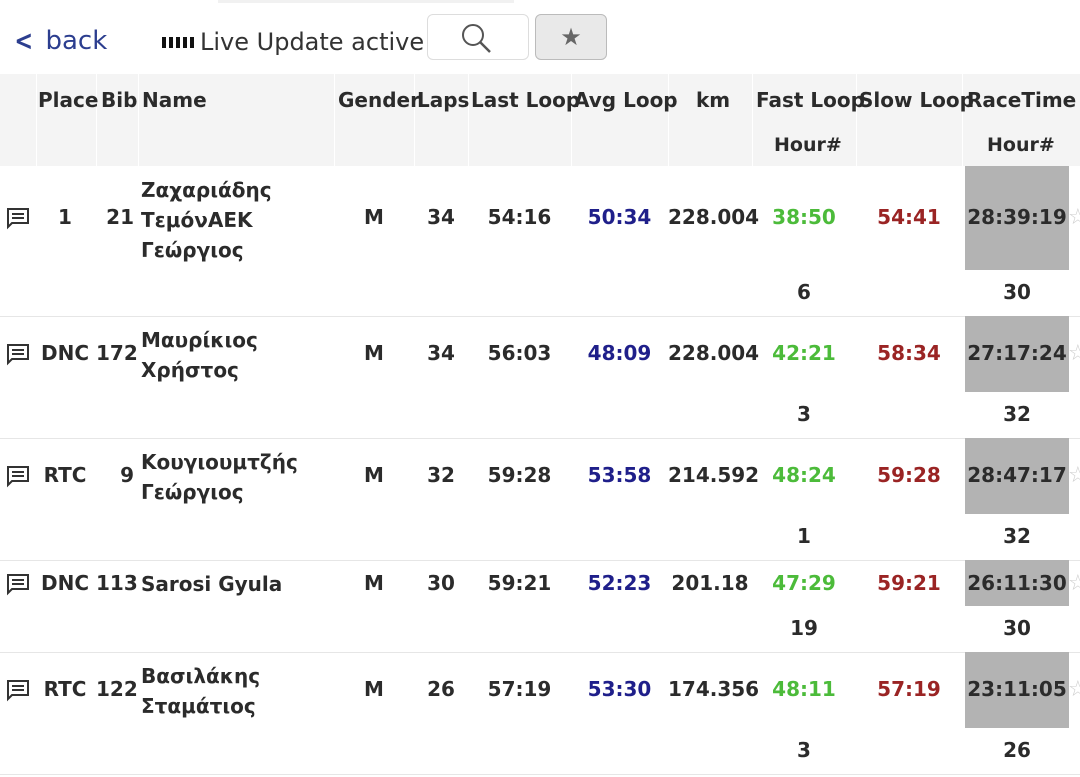 This screenshot has width=1080, height=777. I want to click on top-divider, so click(366, 1).